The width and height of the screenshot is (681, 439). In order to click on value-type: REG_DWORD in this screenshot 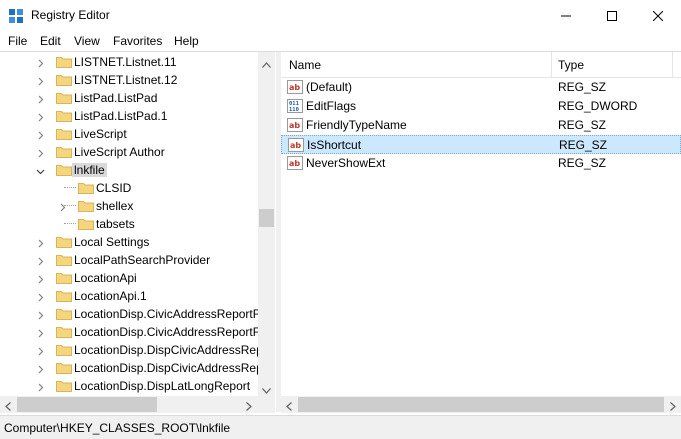, I will do `click(598, 106)`.